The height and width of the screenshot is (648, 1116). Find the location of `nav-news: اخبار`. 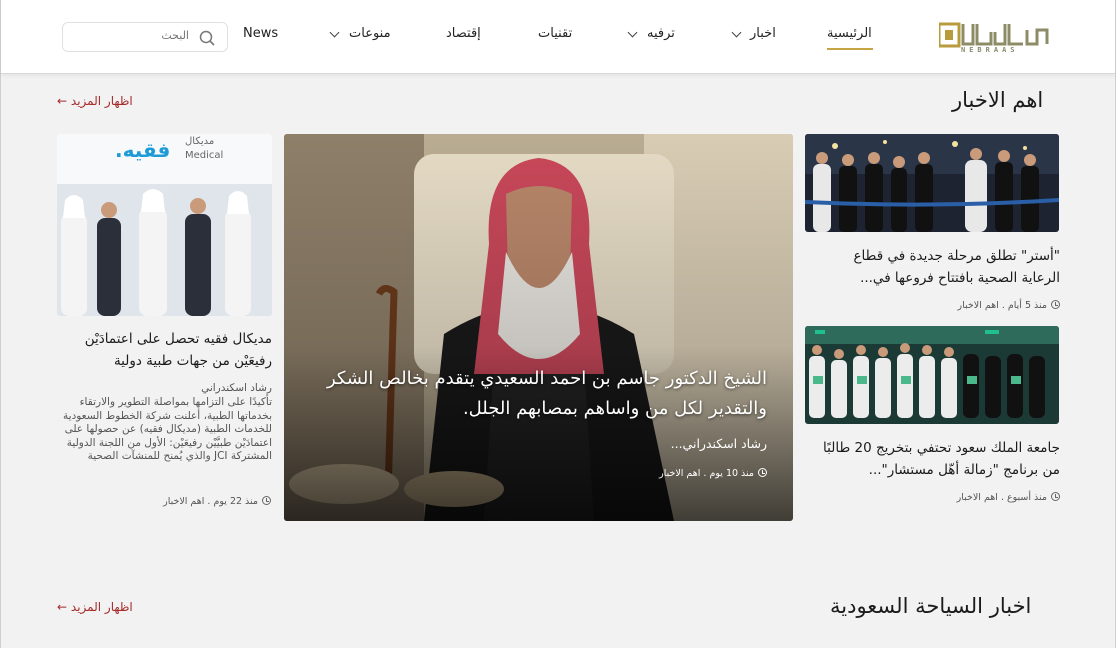

nav-news: اخبار is located at coordinates (763, 33).